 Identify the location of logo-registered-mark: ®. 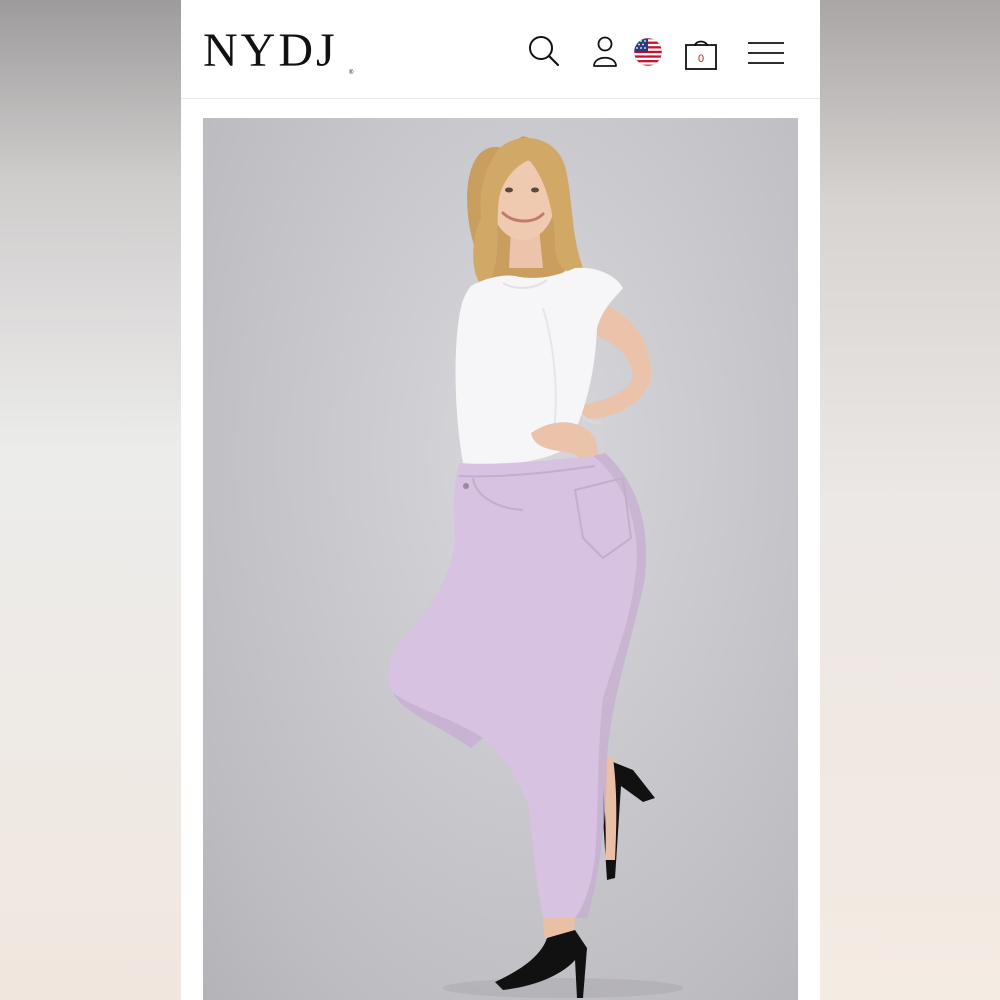
(351, 73).